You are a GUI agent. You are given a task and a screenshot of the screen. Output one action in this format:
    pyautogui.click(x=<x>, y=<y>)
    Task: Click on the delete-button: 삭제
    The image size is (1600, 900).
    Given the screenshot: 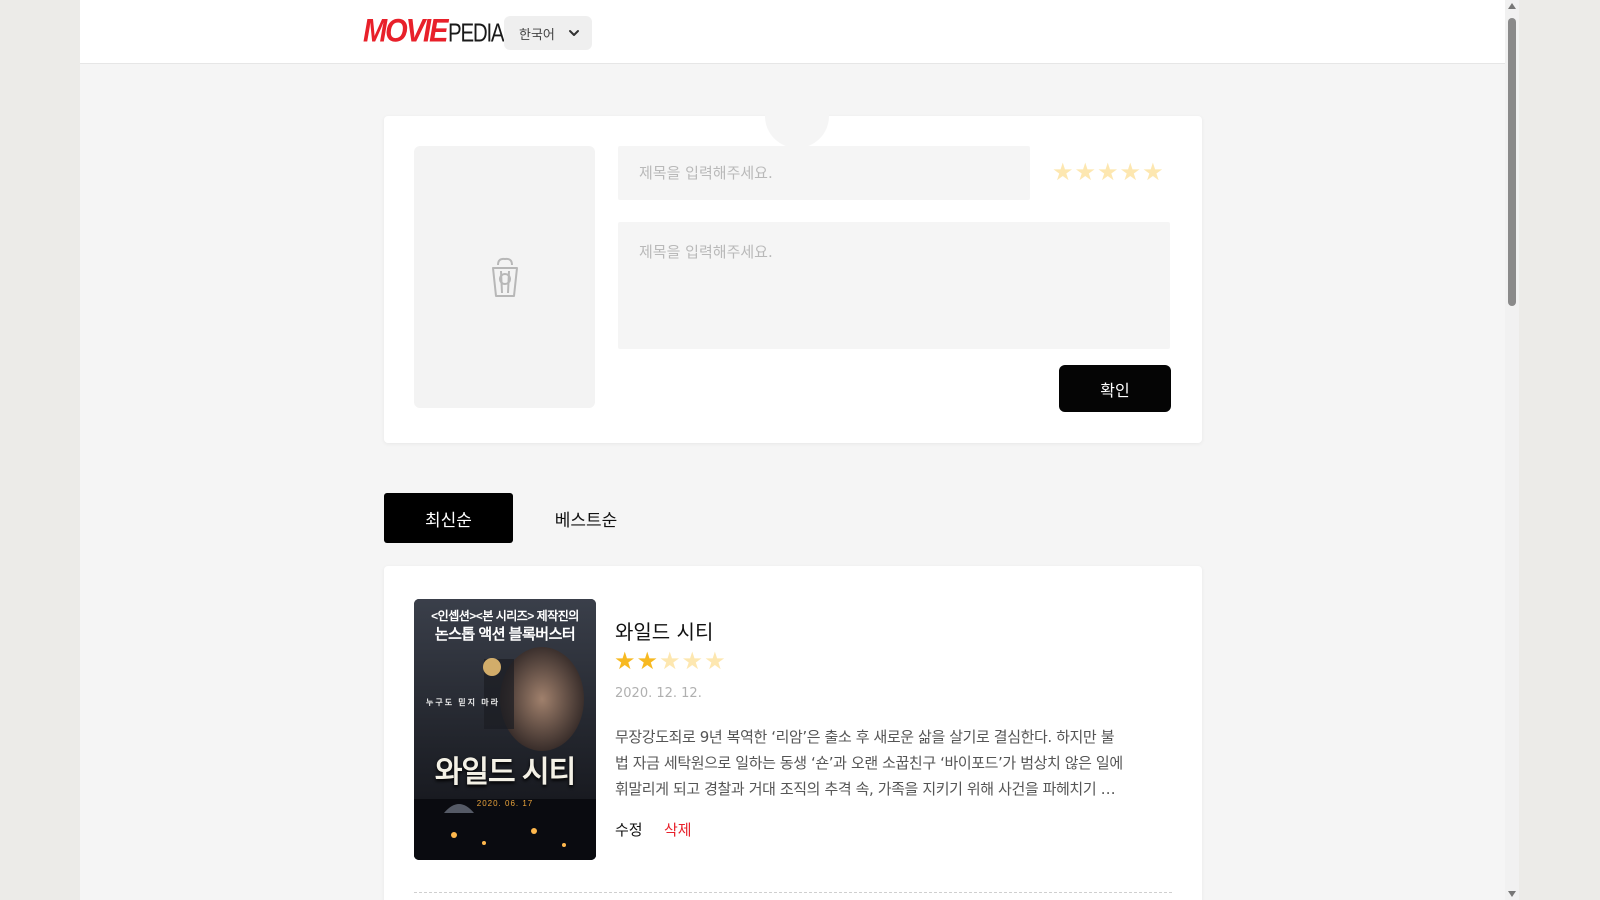 What is the action you would take?
    pyautogui.click(x=678, y=829)
    